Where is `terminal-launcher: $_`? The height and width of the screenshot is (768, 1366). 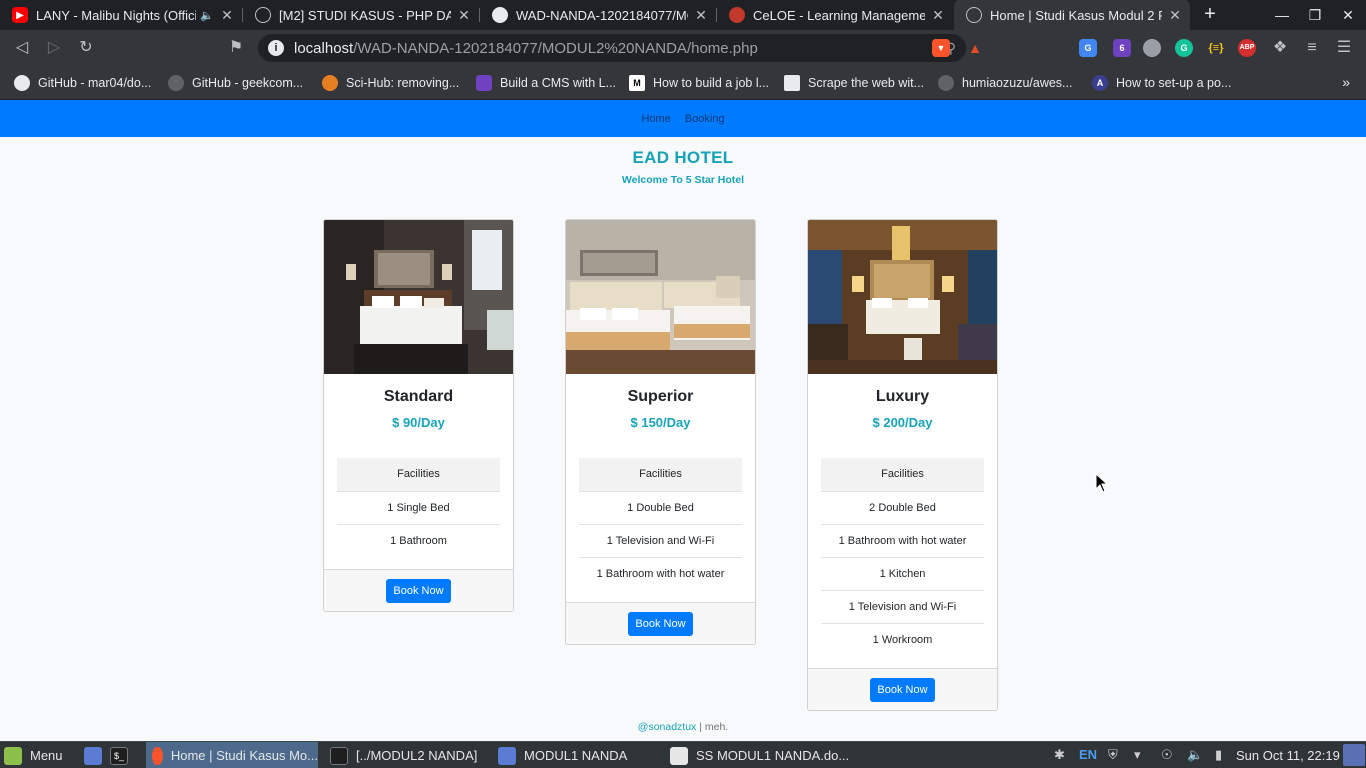 terminal-launcher: $_ is located at coordinates (123, 755).